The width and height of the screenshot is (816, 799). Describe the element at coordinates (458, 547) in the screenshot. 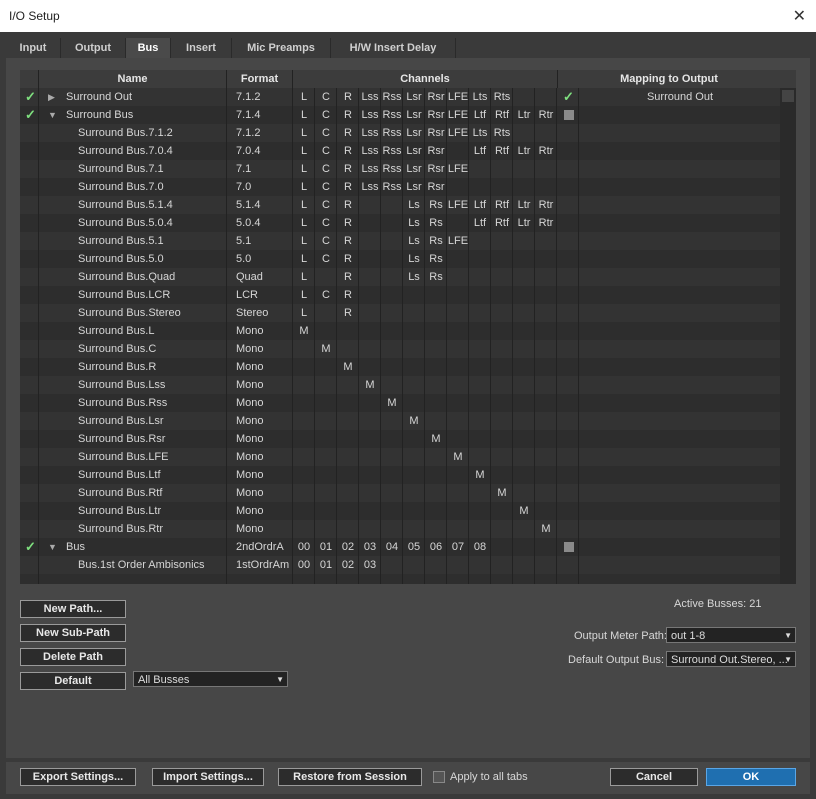

I see `channel-cell: 07` at that location.